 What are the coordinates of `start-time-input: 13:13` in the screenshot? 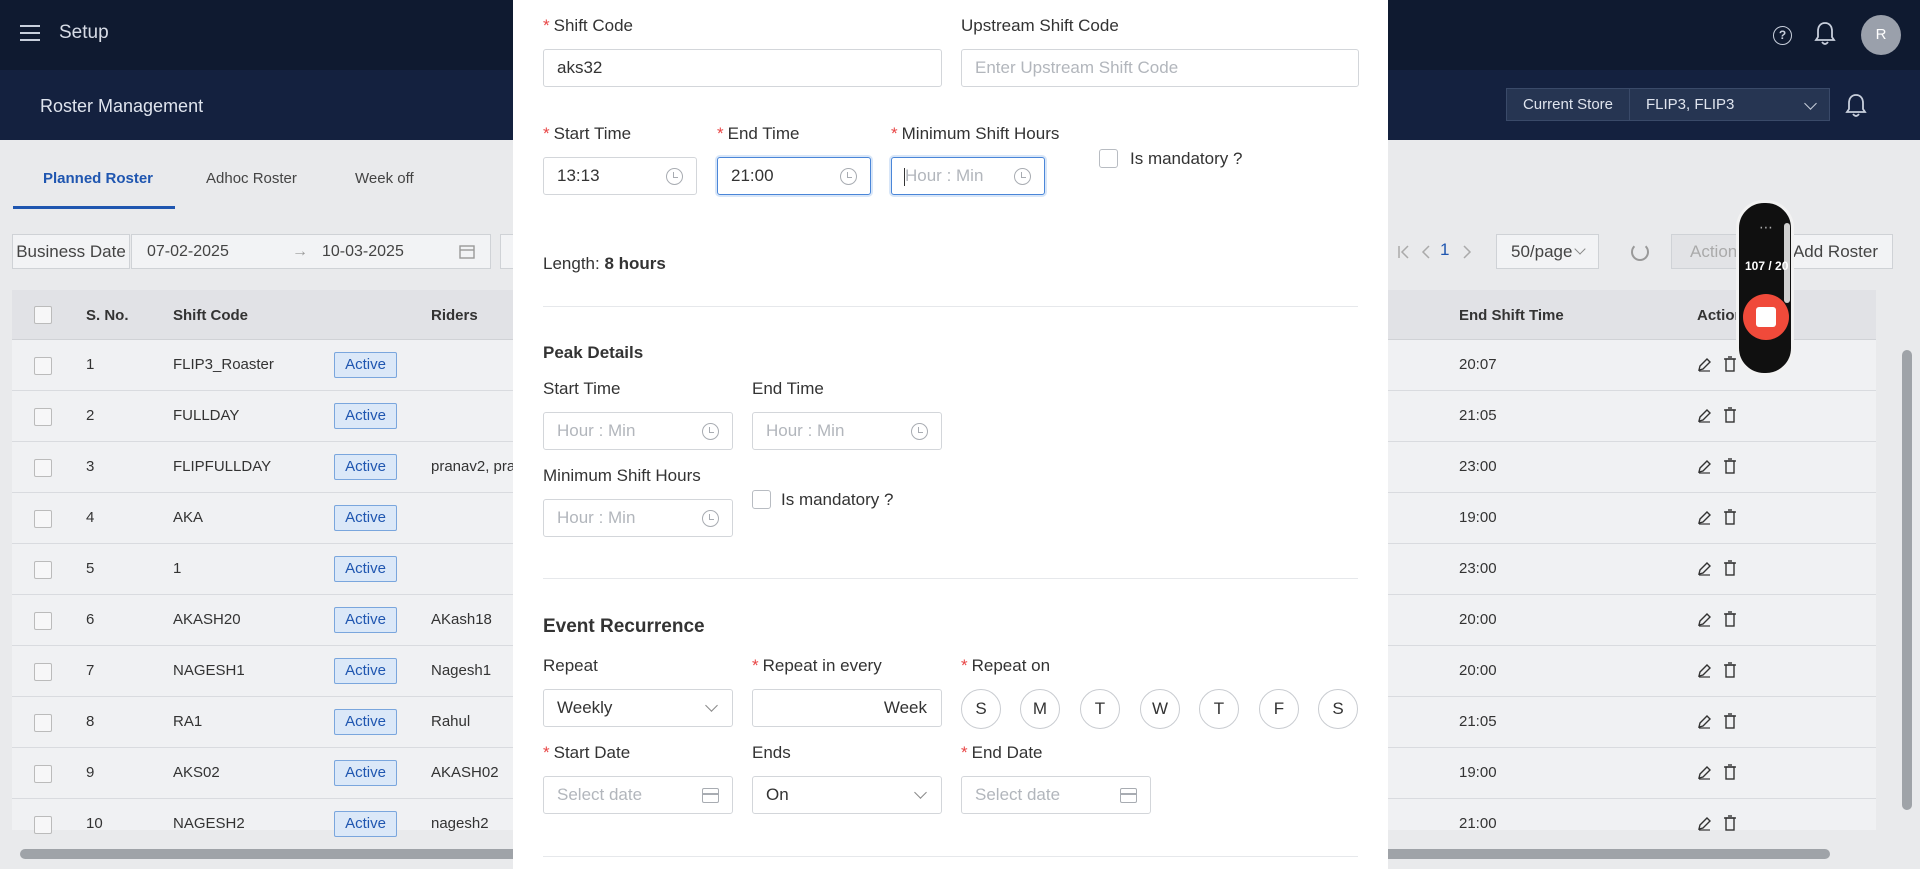 It's located at (620, 176).